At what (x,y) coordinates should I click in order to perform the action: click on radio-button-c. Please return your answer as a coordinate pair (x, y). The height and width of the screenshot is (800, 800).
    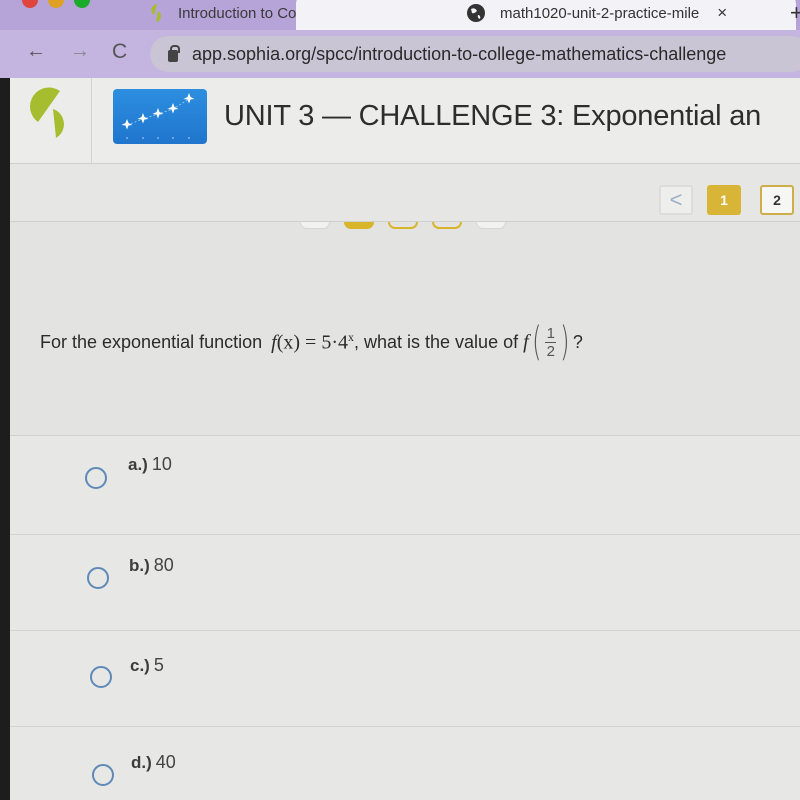
    Looking at the image, I should click on (101, 677).